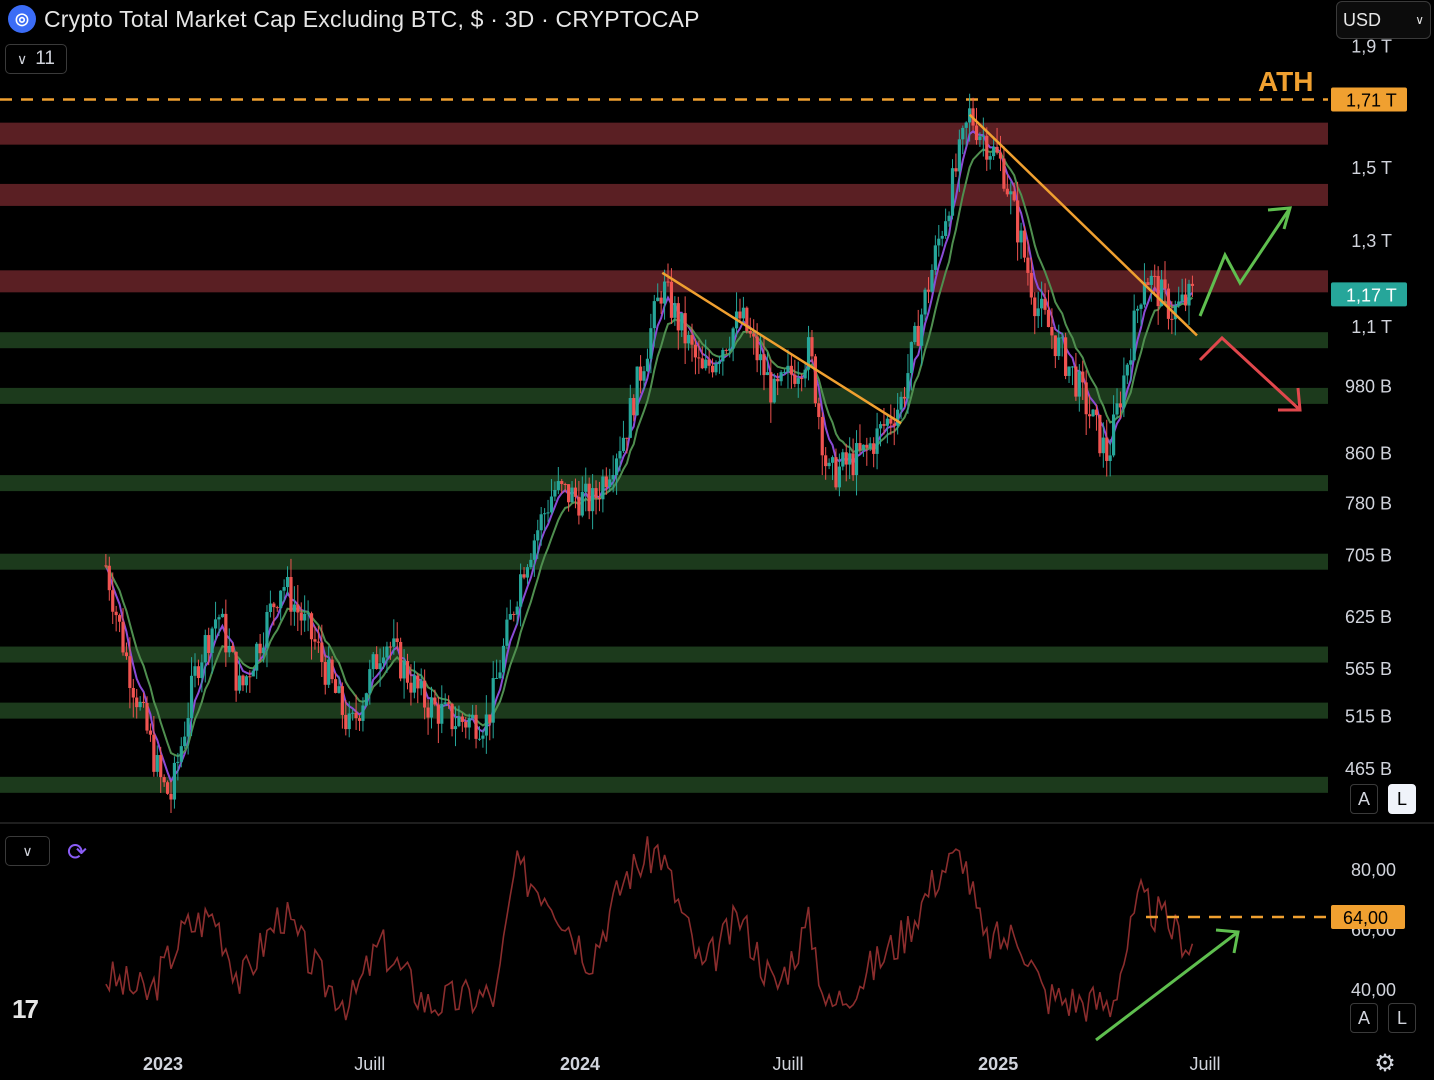 The height and width of the screenshot is (1080, 1434). Describe the element at coordinates (1402, 799) in the screenshot. I see `log-scale-button: L` at that location.